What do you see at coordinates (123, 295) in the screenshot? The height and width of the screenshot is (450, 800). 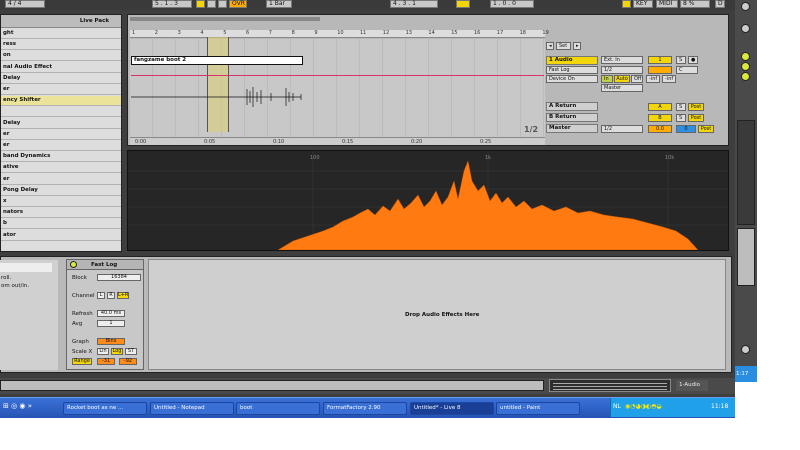 I see `channel-lr: L+R` at bounding box center [123, 295].